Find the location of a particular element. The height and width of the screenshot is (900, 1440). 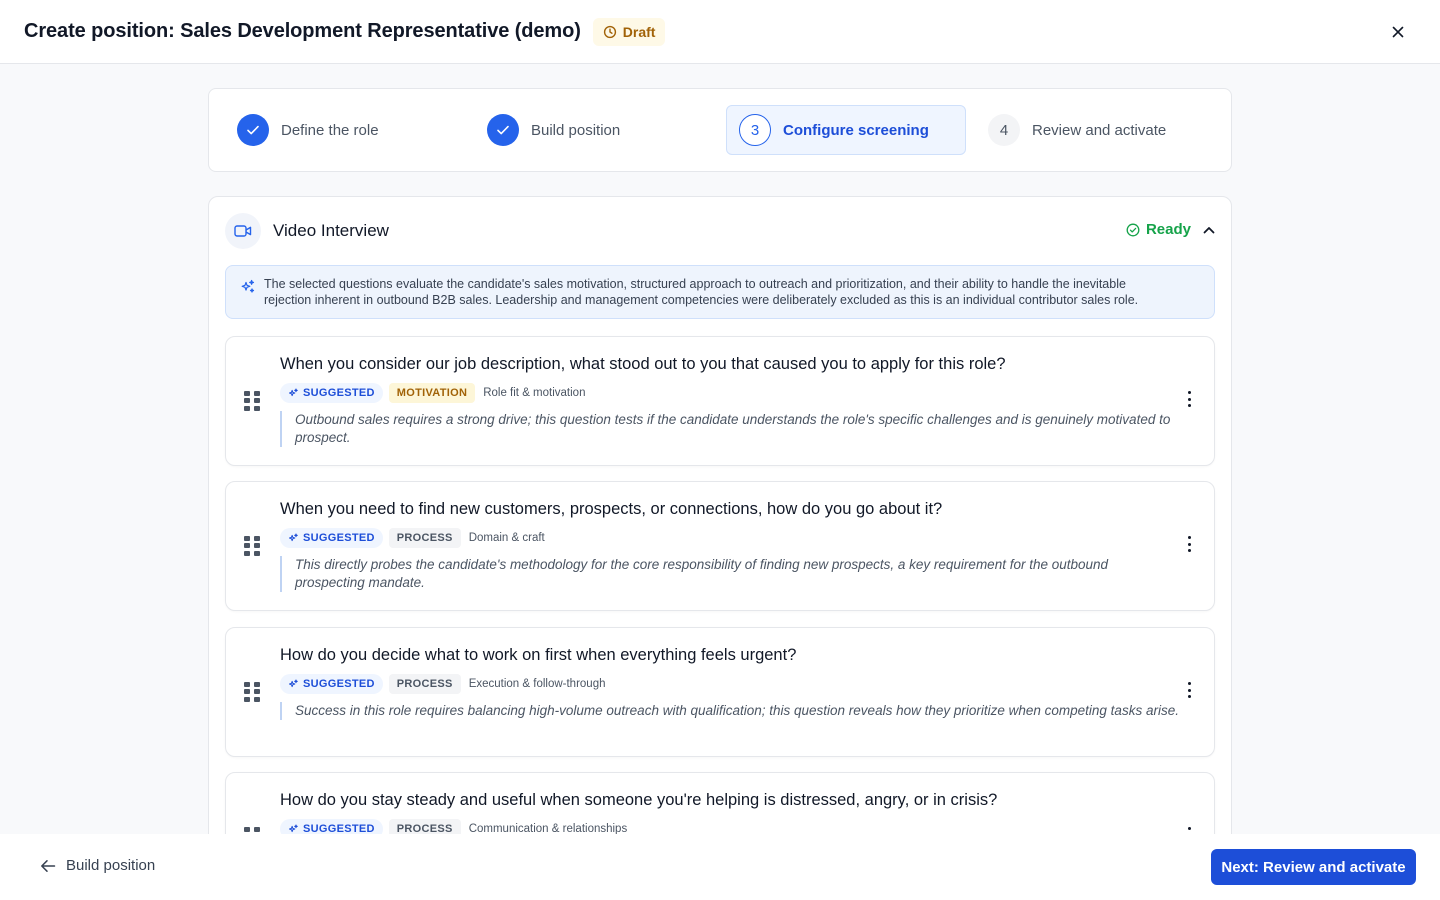

category-label: Domain & craft is located at coordinates (506, 538).